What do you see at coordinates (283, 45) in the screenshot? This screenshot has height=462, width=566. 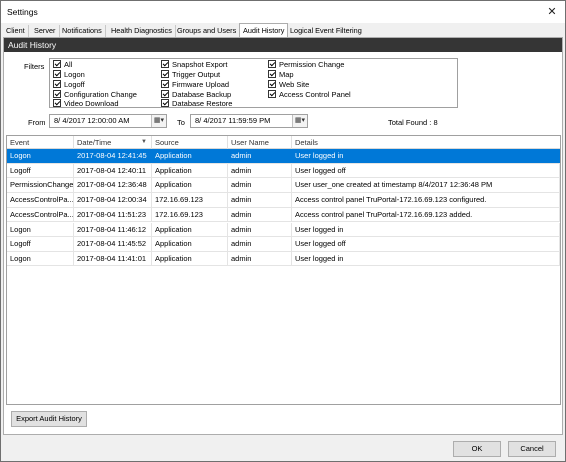 I see `section-header: Audit History` at bounding box center [283, 45].